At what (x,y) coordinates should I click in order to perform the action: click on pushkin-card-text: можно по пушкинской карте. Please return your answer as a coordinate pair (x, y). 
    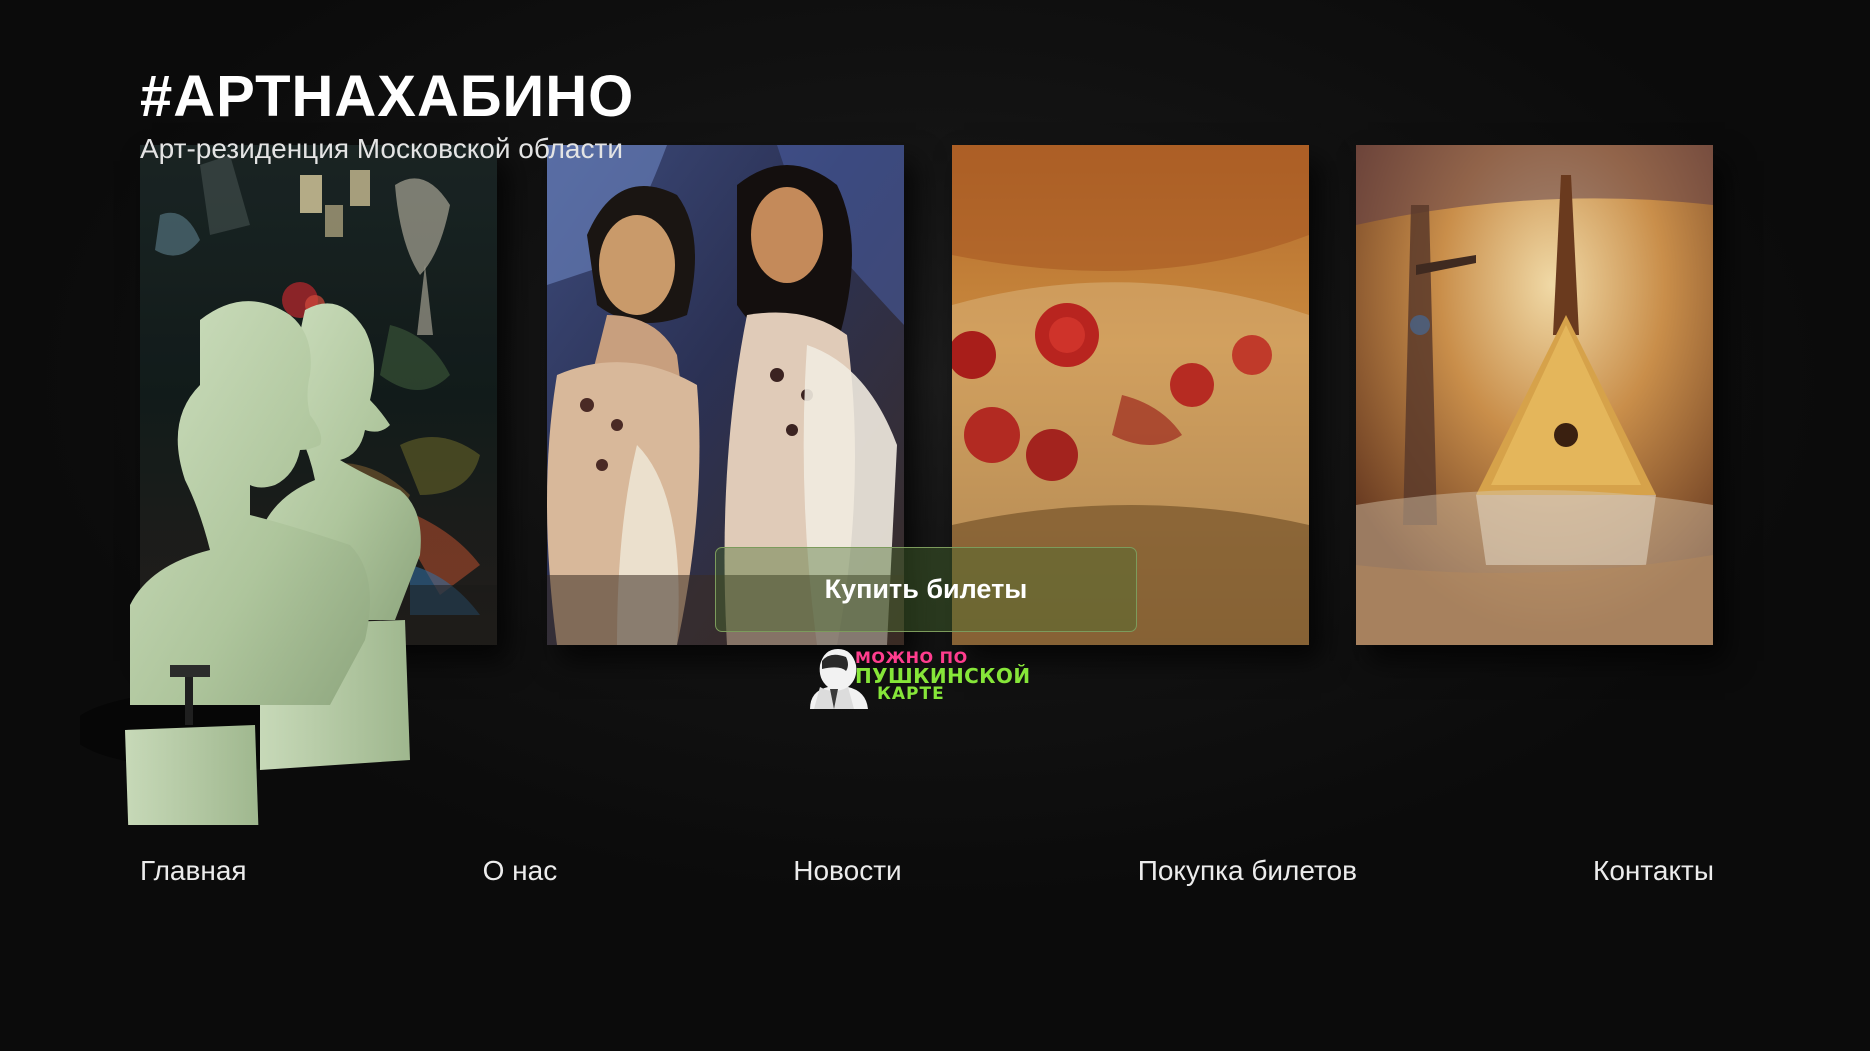
    Looking at the image, I should click on (955, 676).